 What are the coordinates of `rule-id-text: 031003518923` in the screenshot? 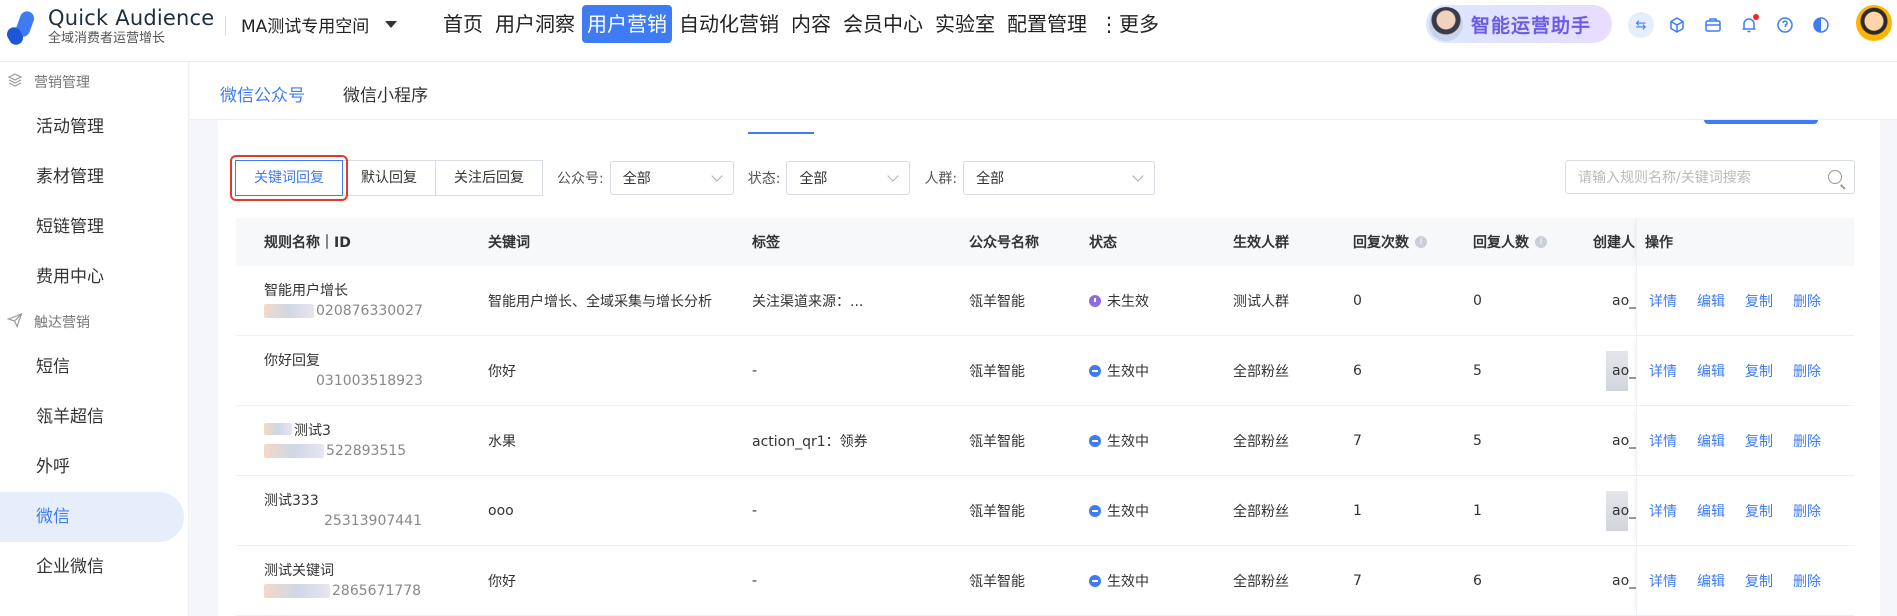 It's located at (369, 380).